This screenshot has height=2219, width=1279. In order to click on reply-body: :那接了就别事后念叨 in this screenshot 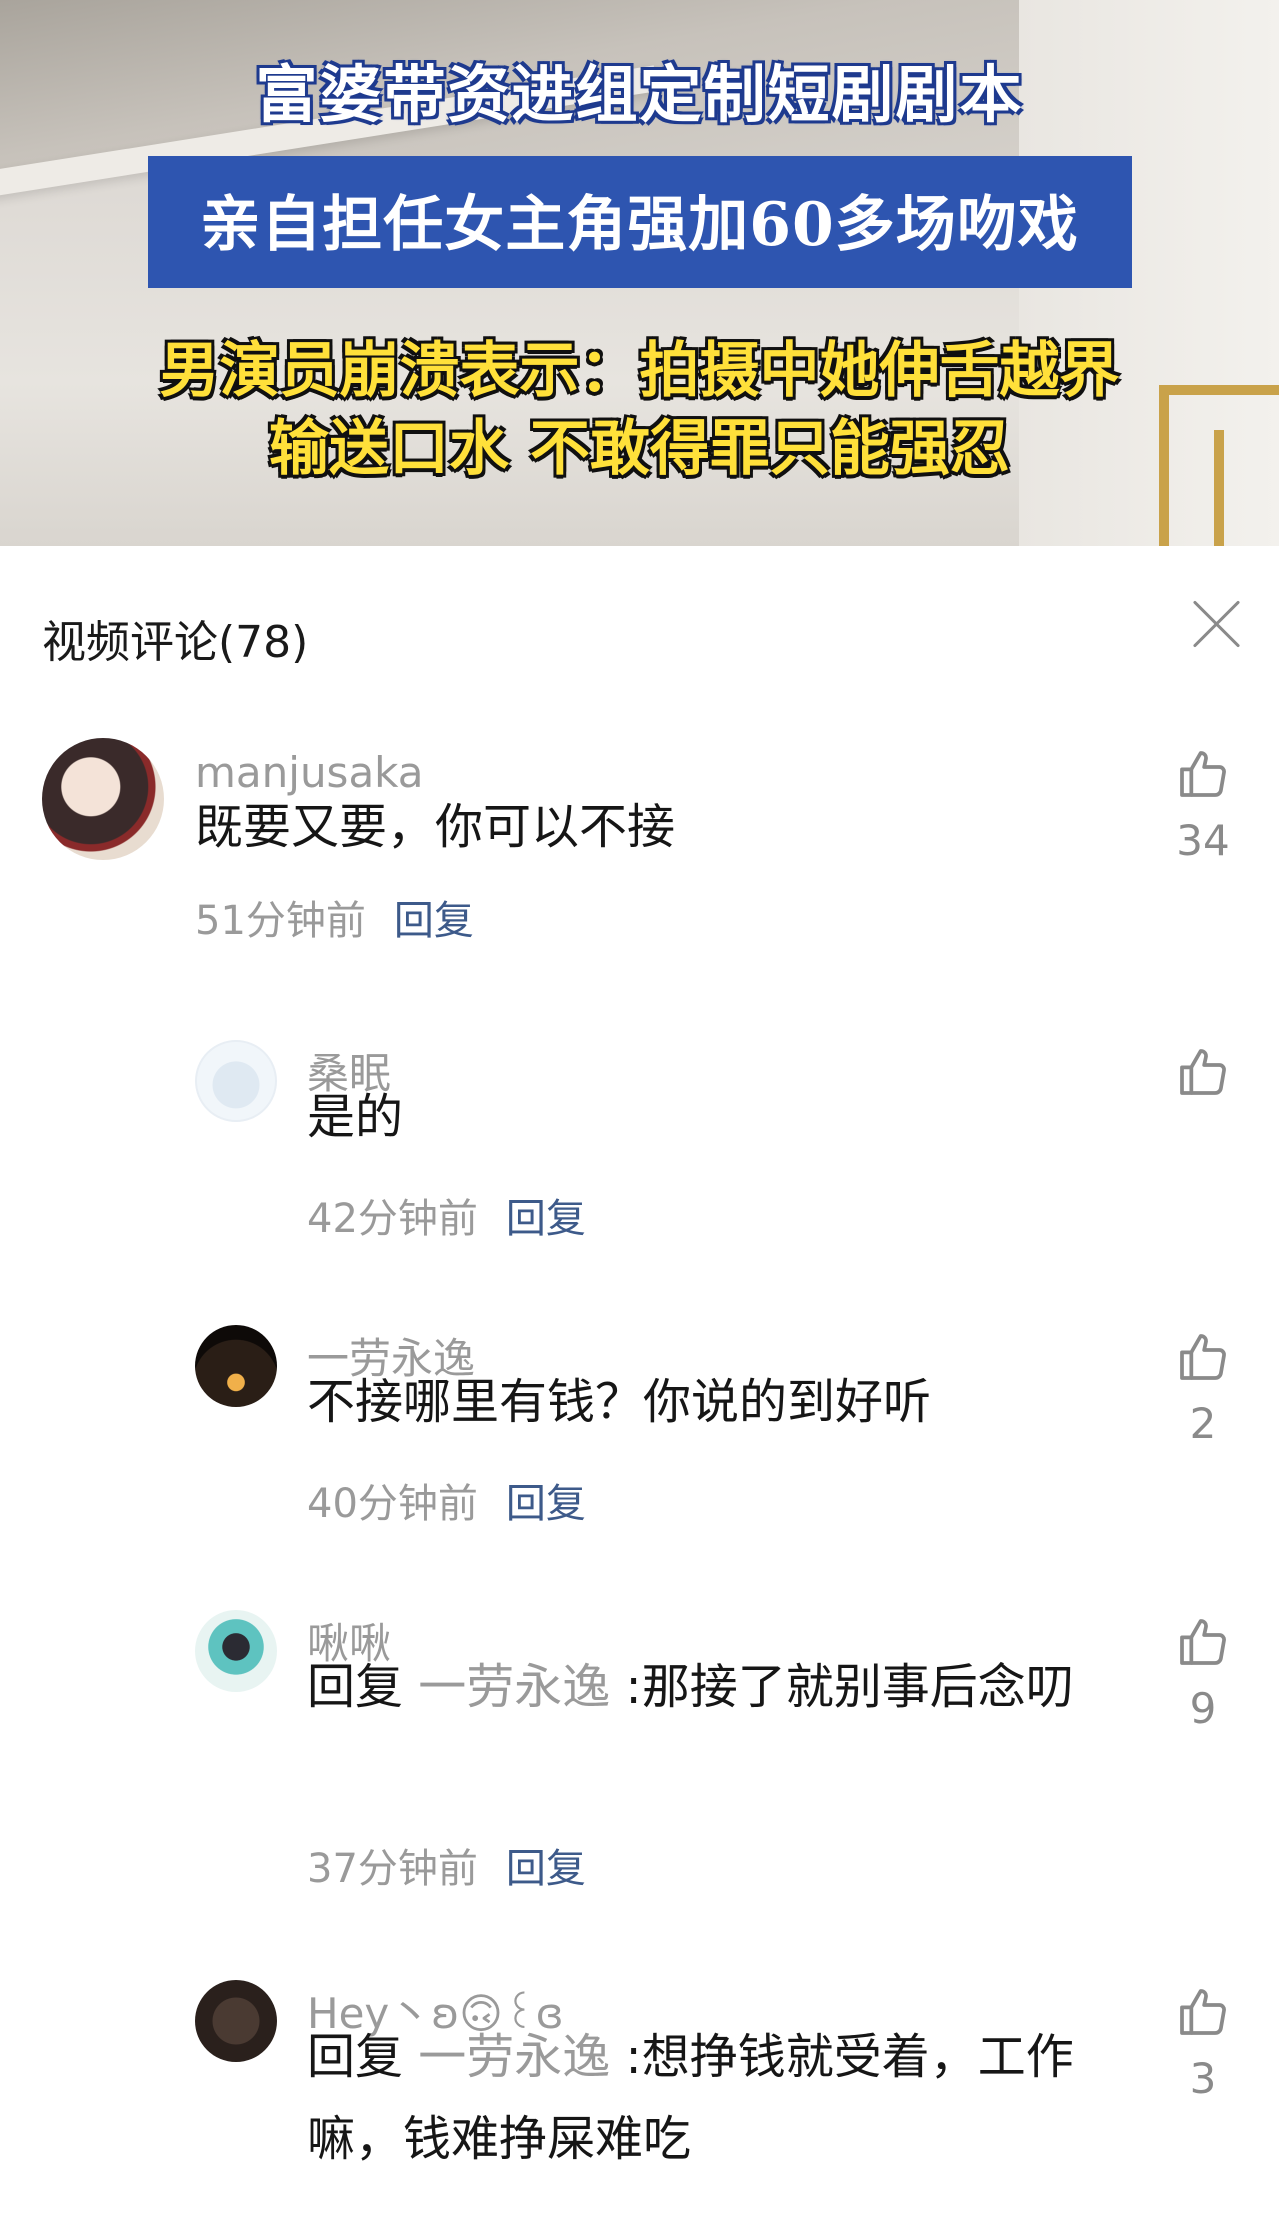, I will do `click(842, 1687)`.